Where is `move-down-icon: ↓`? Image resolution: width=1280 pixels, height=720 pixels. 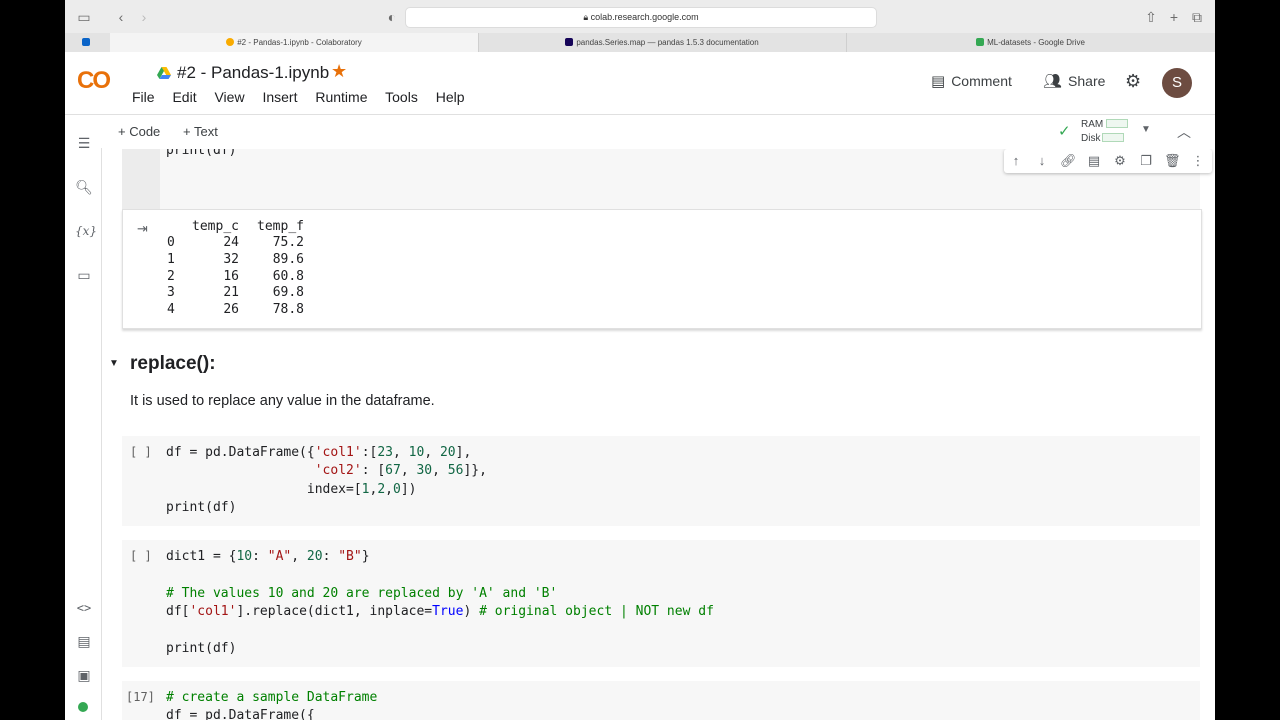 move-down-icon: ↓ is located at coordinates (1042, 161).